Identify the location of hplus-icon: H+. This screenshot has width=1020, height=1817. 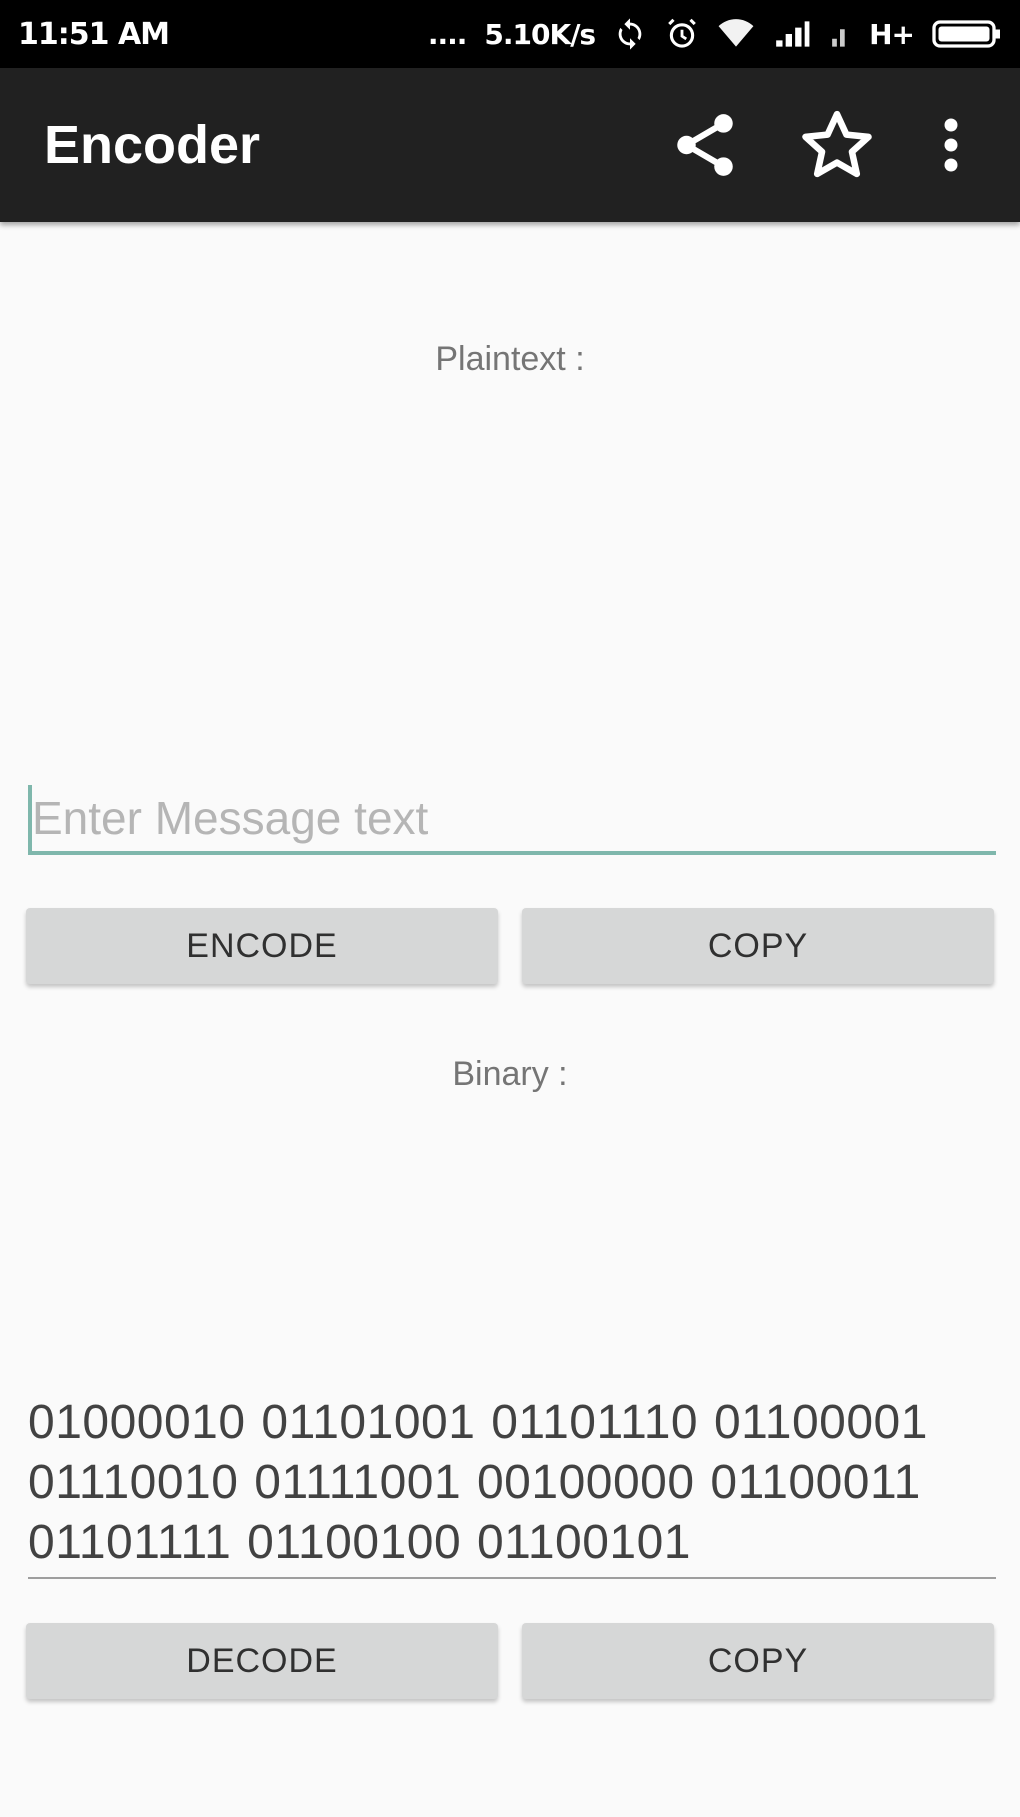
(892, 34).